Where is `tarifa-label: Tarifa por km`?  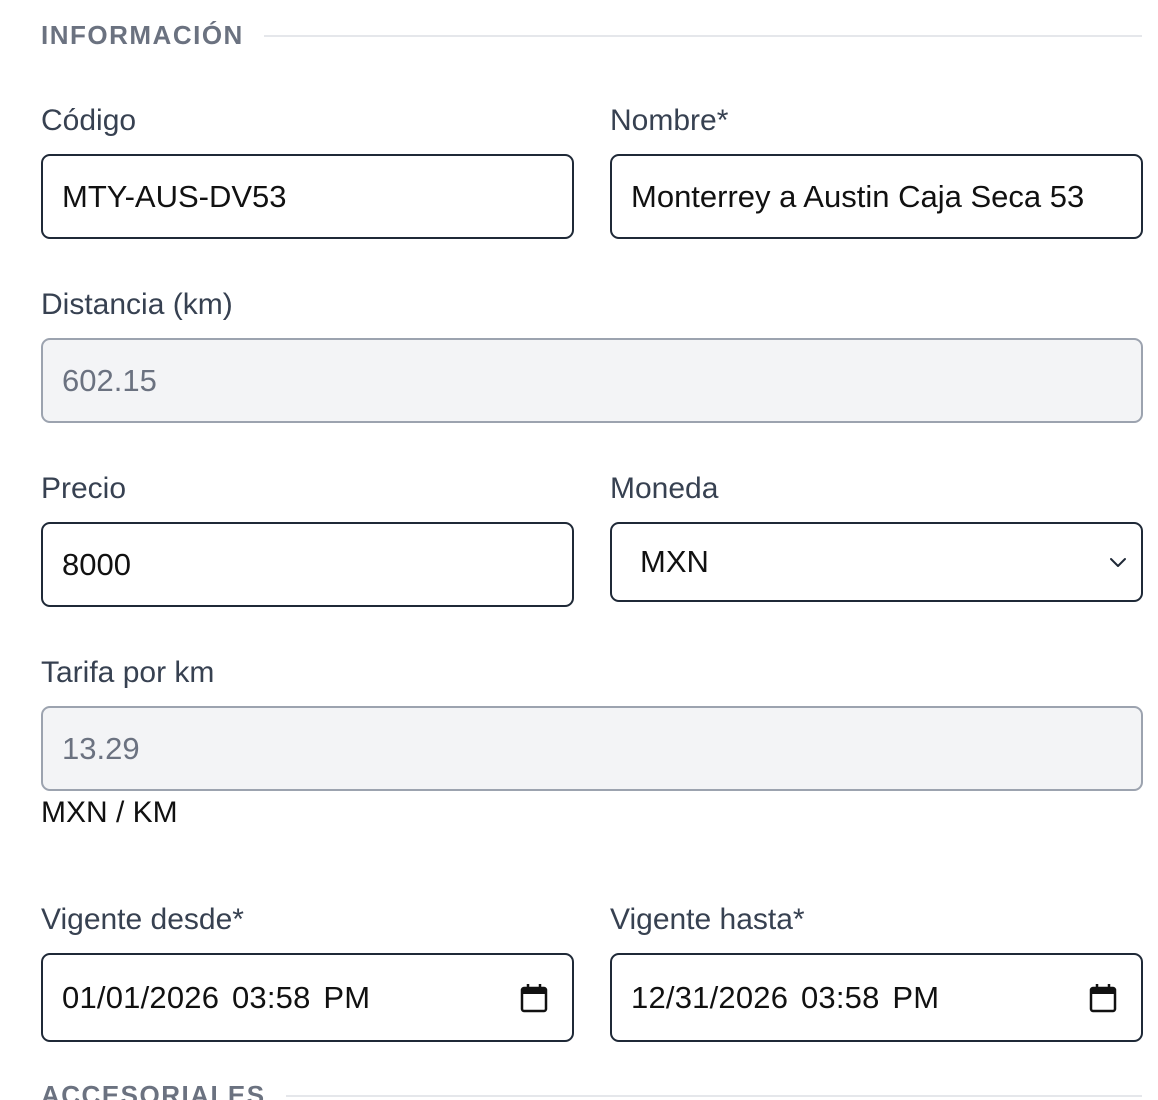
tarifa-label: Tarifa por km is located at coordinates (128, 672).